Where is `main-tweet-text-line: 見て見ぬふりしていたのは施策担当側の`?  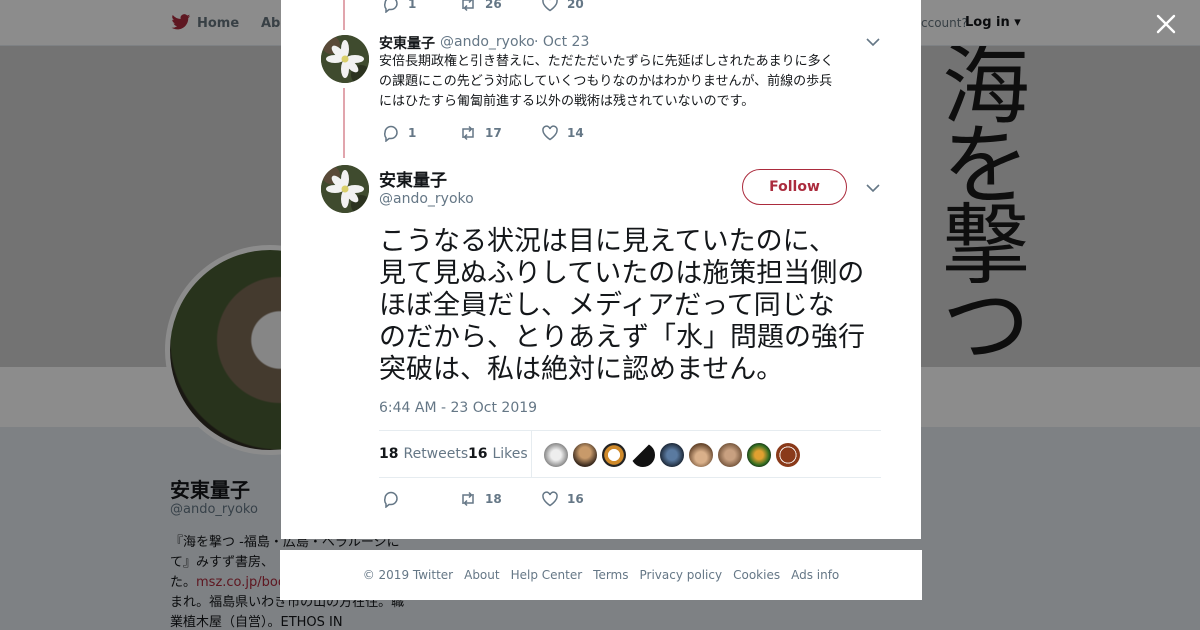
main-tweet-text-line: 見て見ぬふりしていたのは施策担当側の is located at coordinates (622, 273).